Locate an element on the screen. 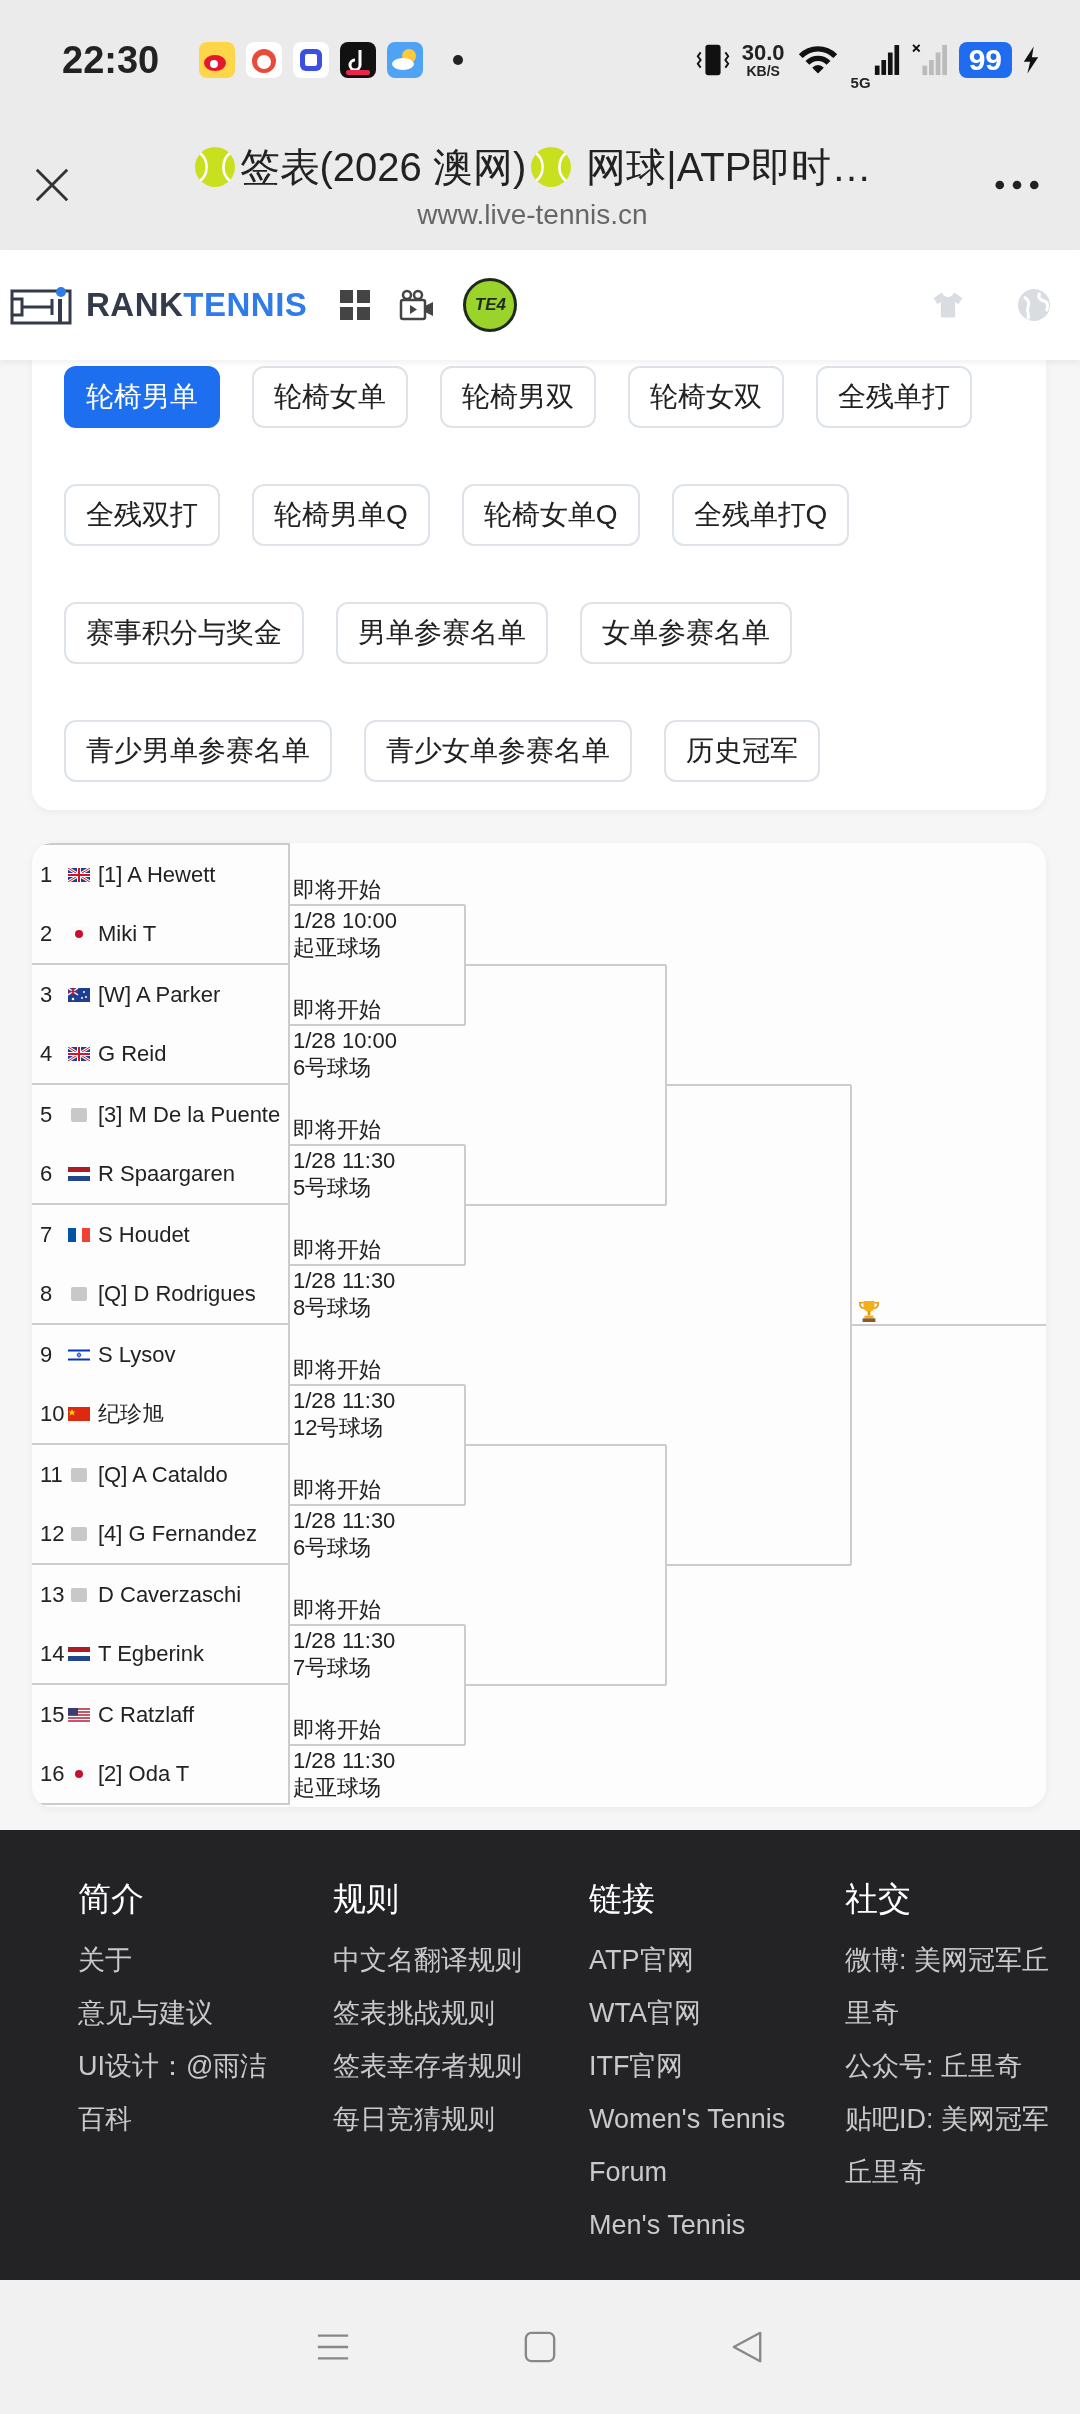 The height and width of the screenshot is (2414, 1080). player-name: T Egberink is located at coordinates (151, 1654).